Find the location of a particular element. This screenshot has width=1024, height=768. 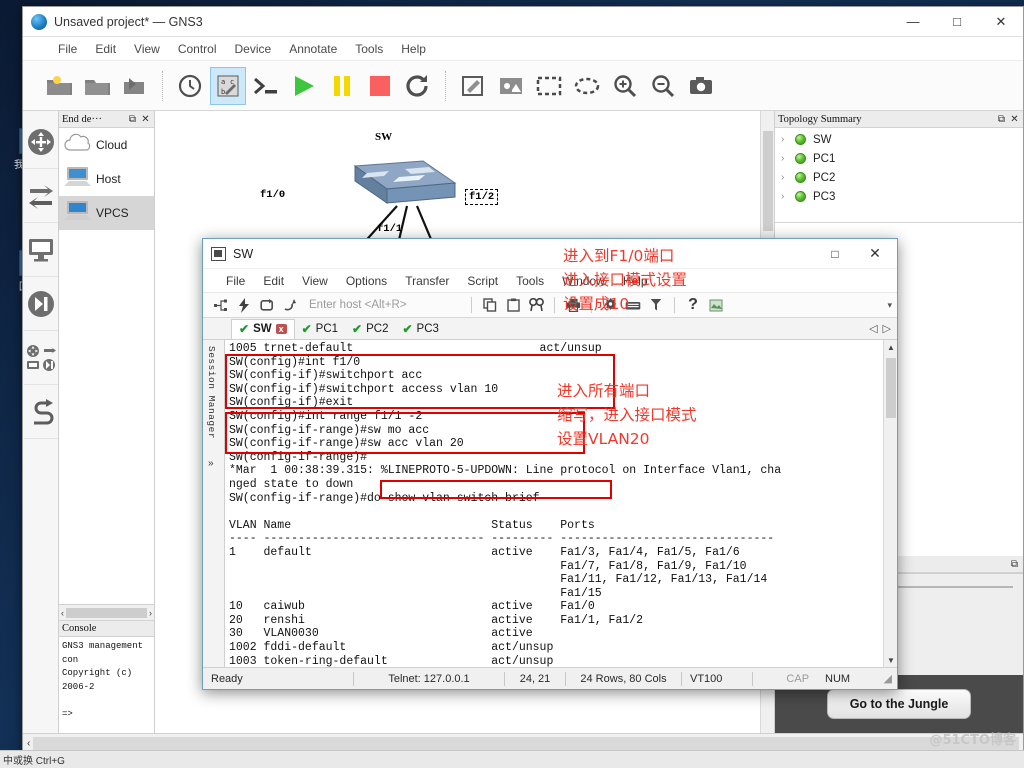

zoom-in-icon is located at coordinates (625, 86).